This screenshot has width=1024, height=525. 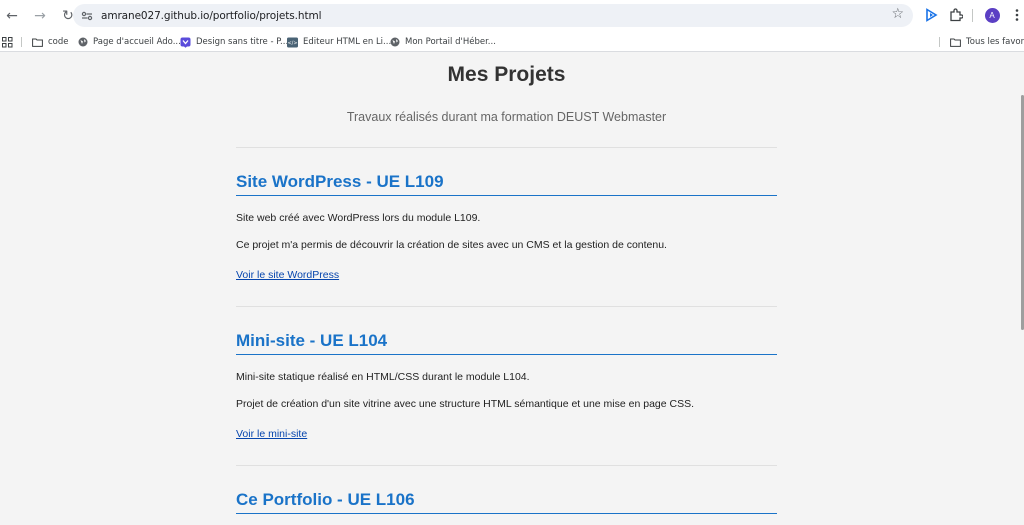 What do you see at coordinates (506, 74) in the screenshot?
I see `page-title: Mes Projets` at bounding box center [506, 74].